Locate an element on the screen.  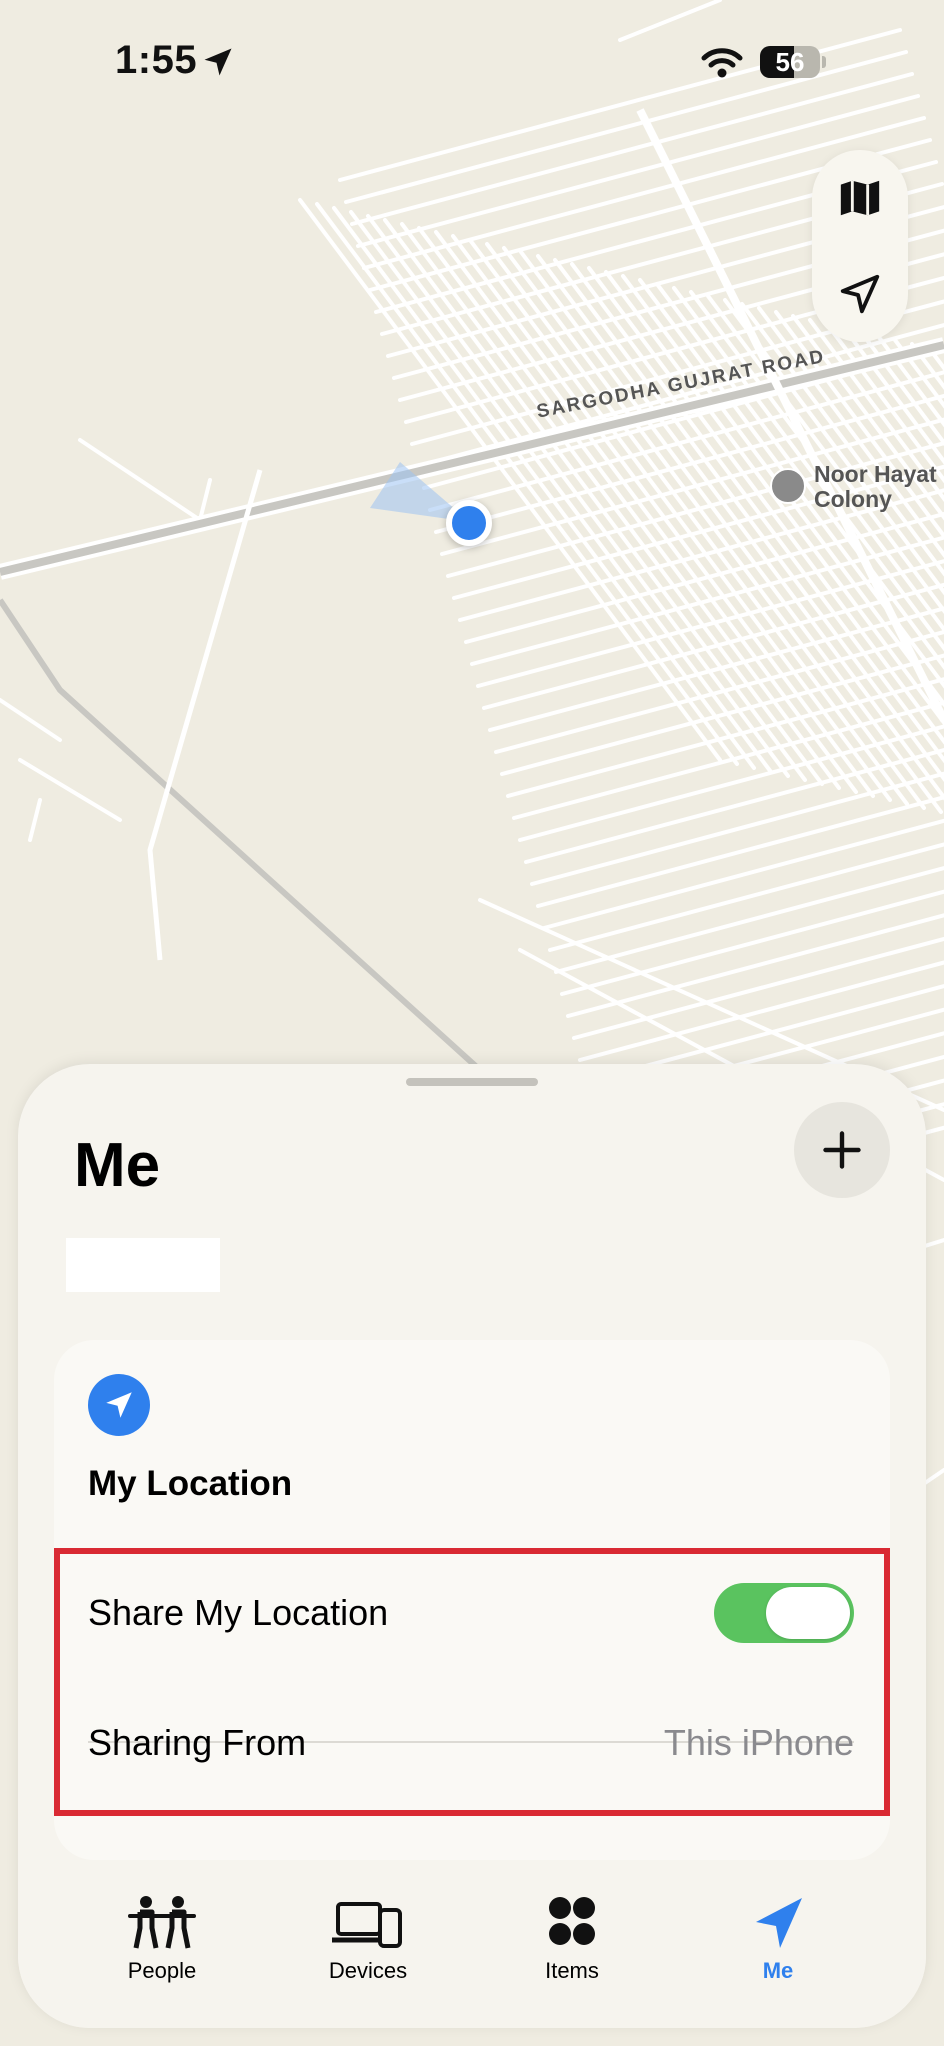
battery-icon: 56 is located at coordinates (793, 62).